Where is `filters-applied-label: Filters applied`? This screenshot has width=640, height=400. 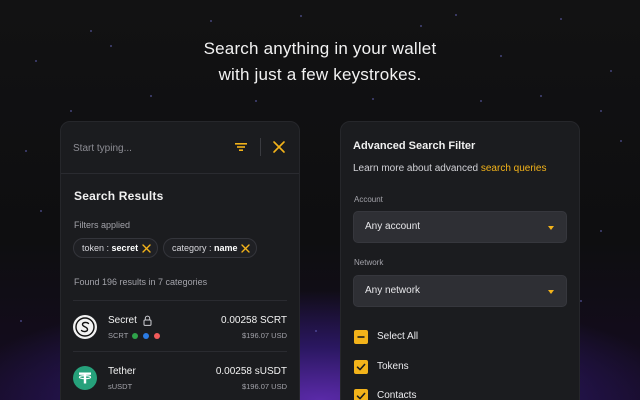 filters-applied-label: Filters applied is located at coordinates (102, 225).